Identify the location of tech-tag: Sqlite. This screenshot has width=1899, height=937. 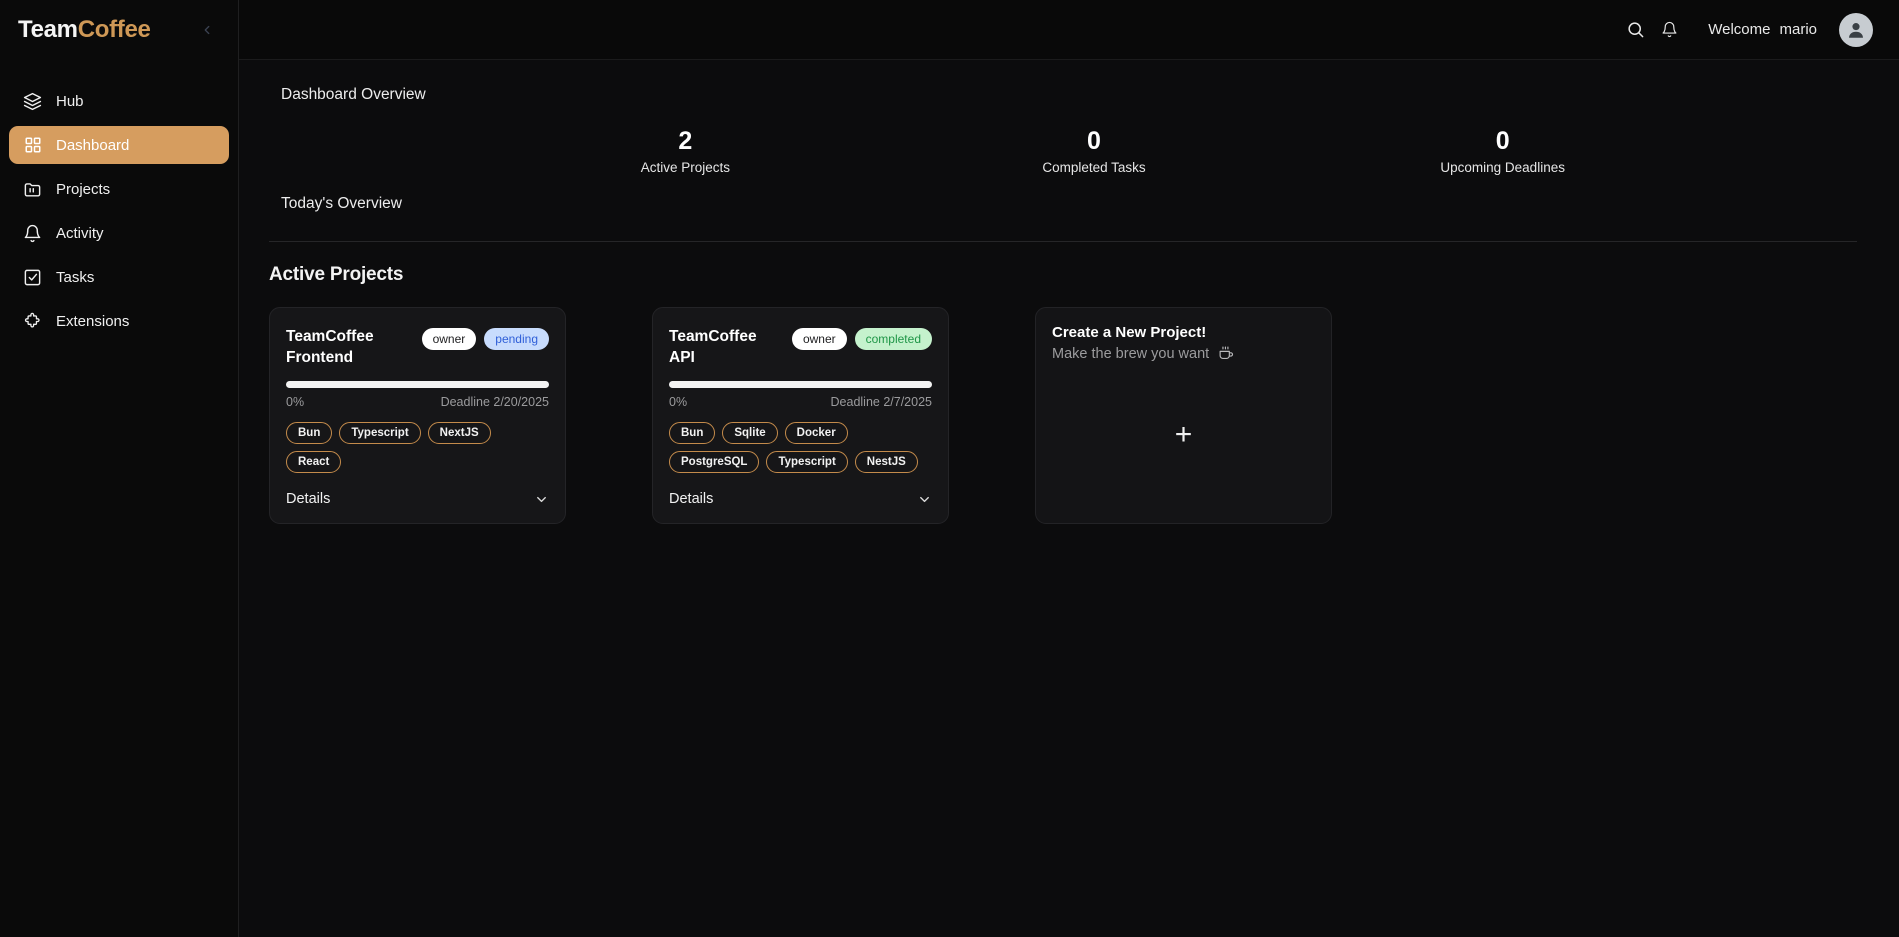
(750, 433).